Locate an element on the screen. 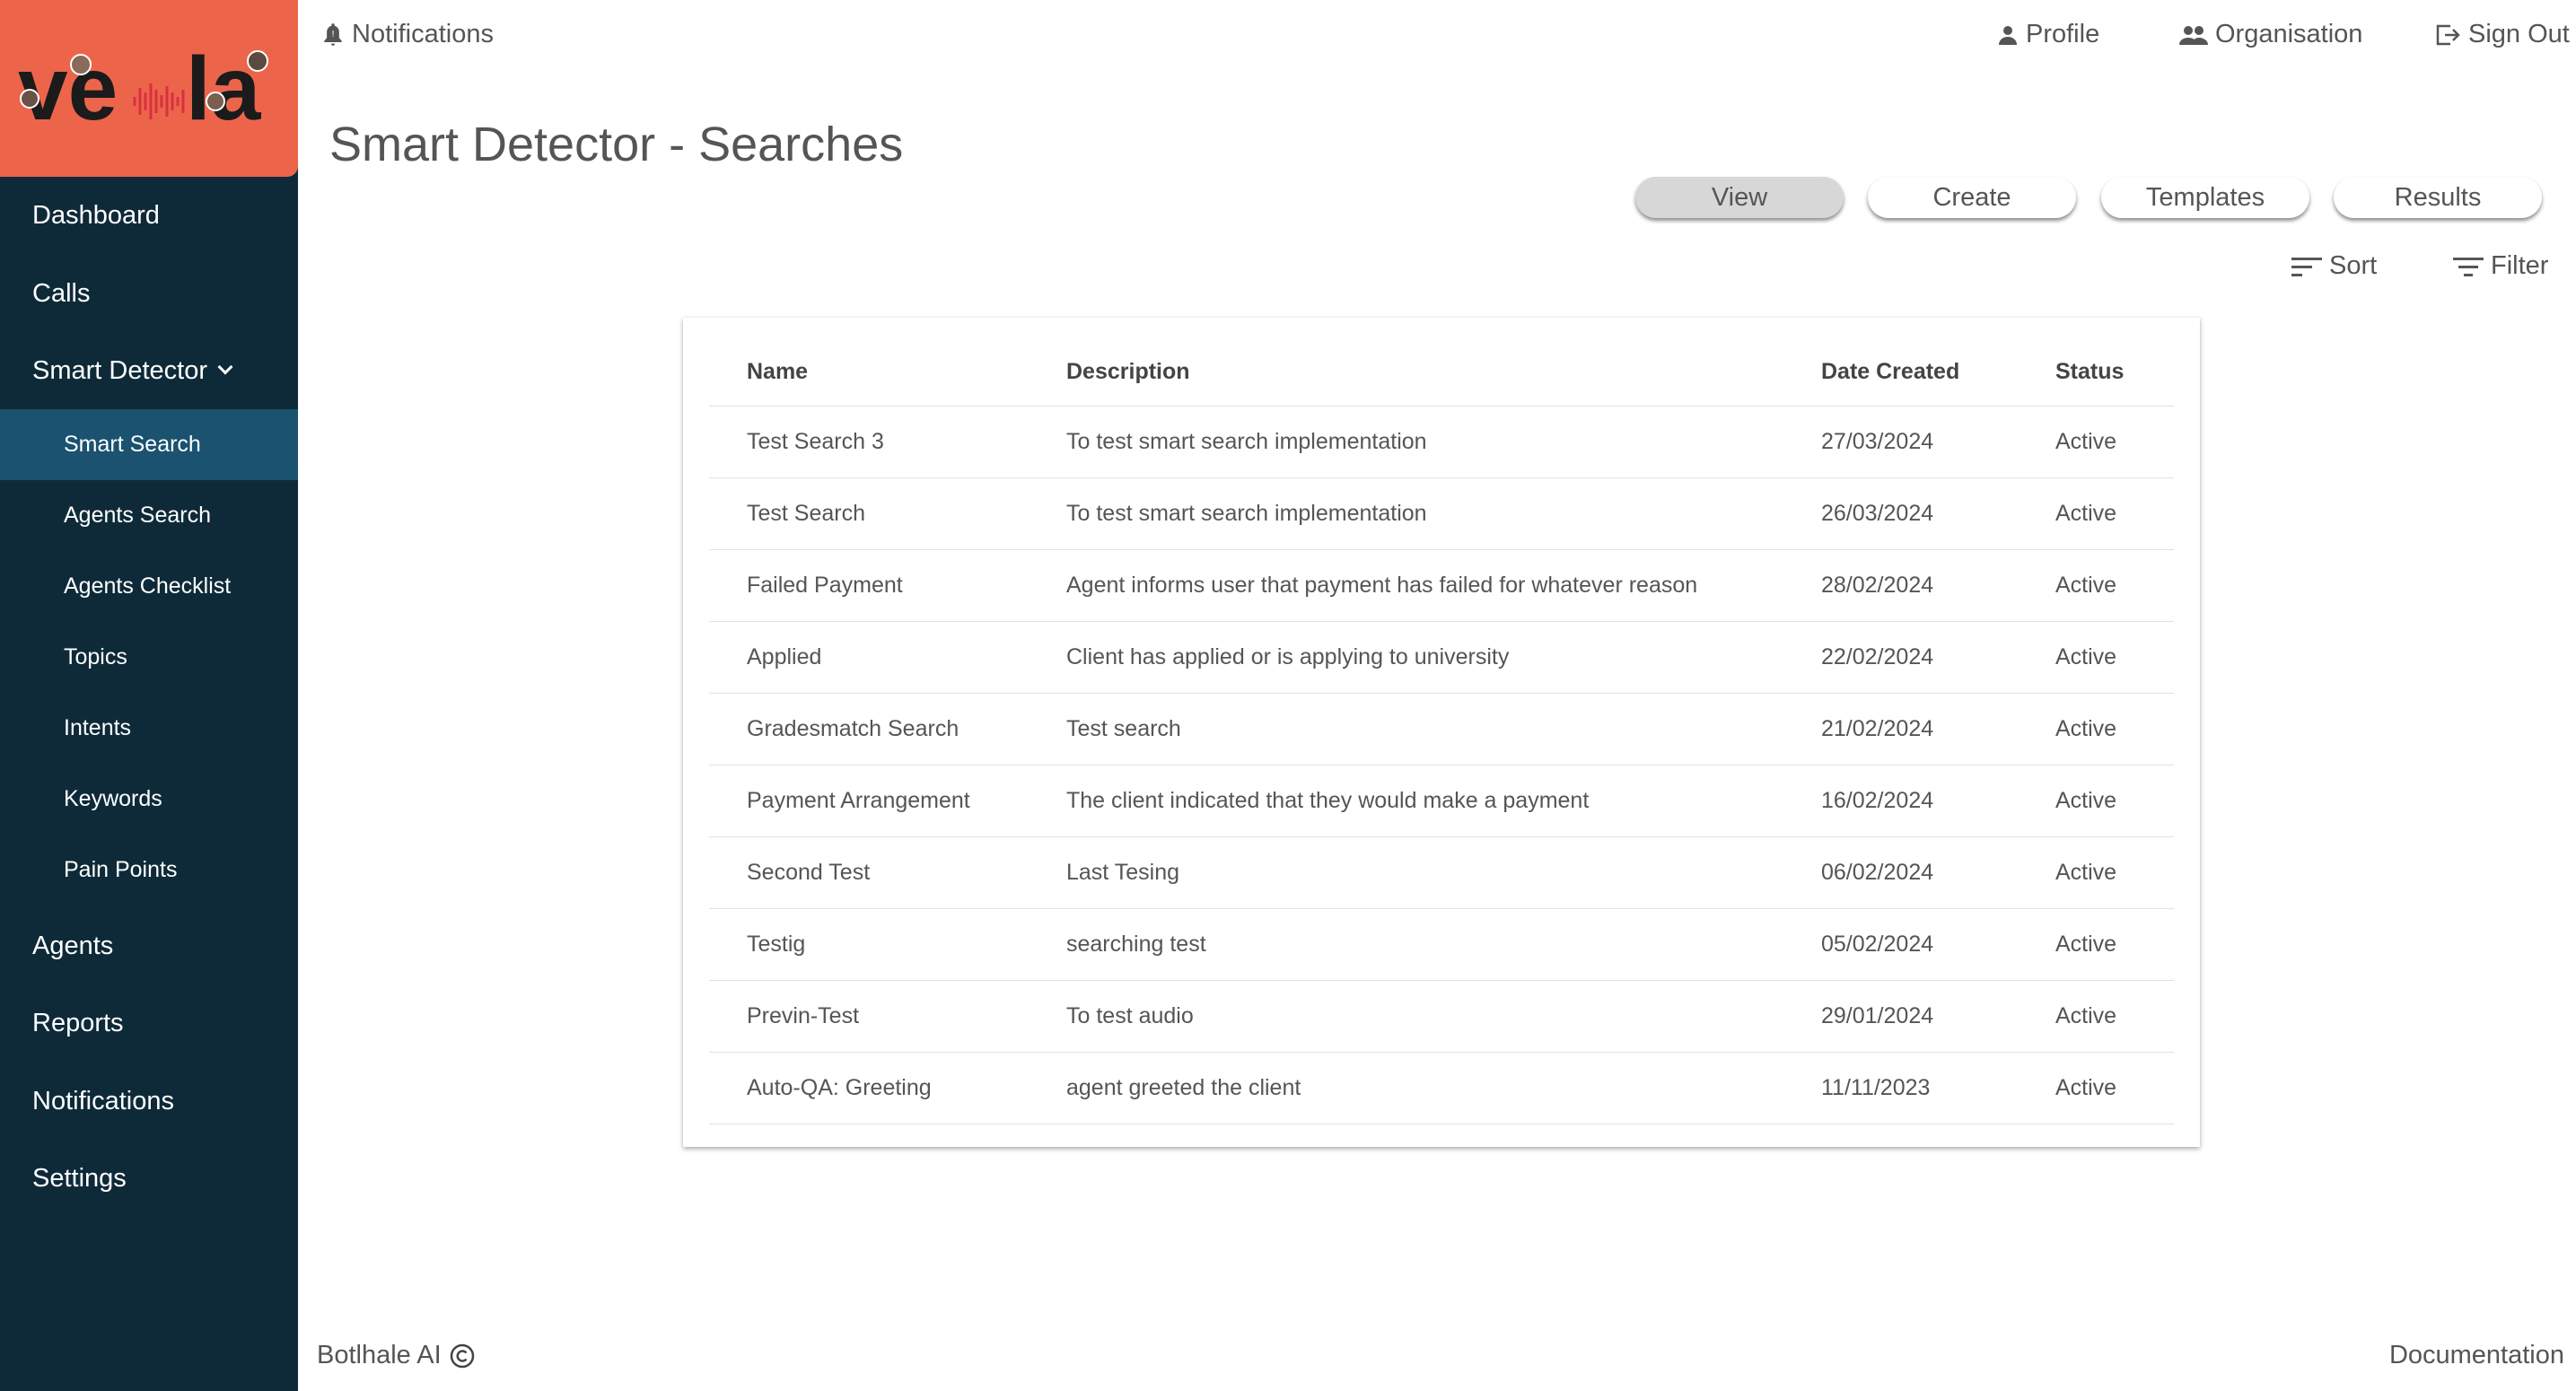 The height and width of the screenshot is (1391, 2576). sort-button: Sort is located at coordinates (2334, 266).